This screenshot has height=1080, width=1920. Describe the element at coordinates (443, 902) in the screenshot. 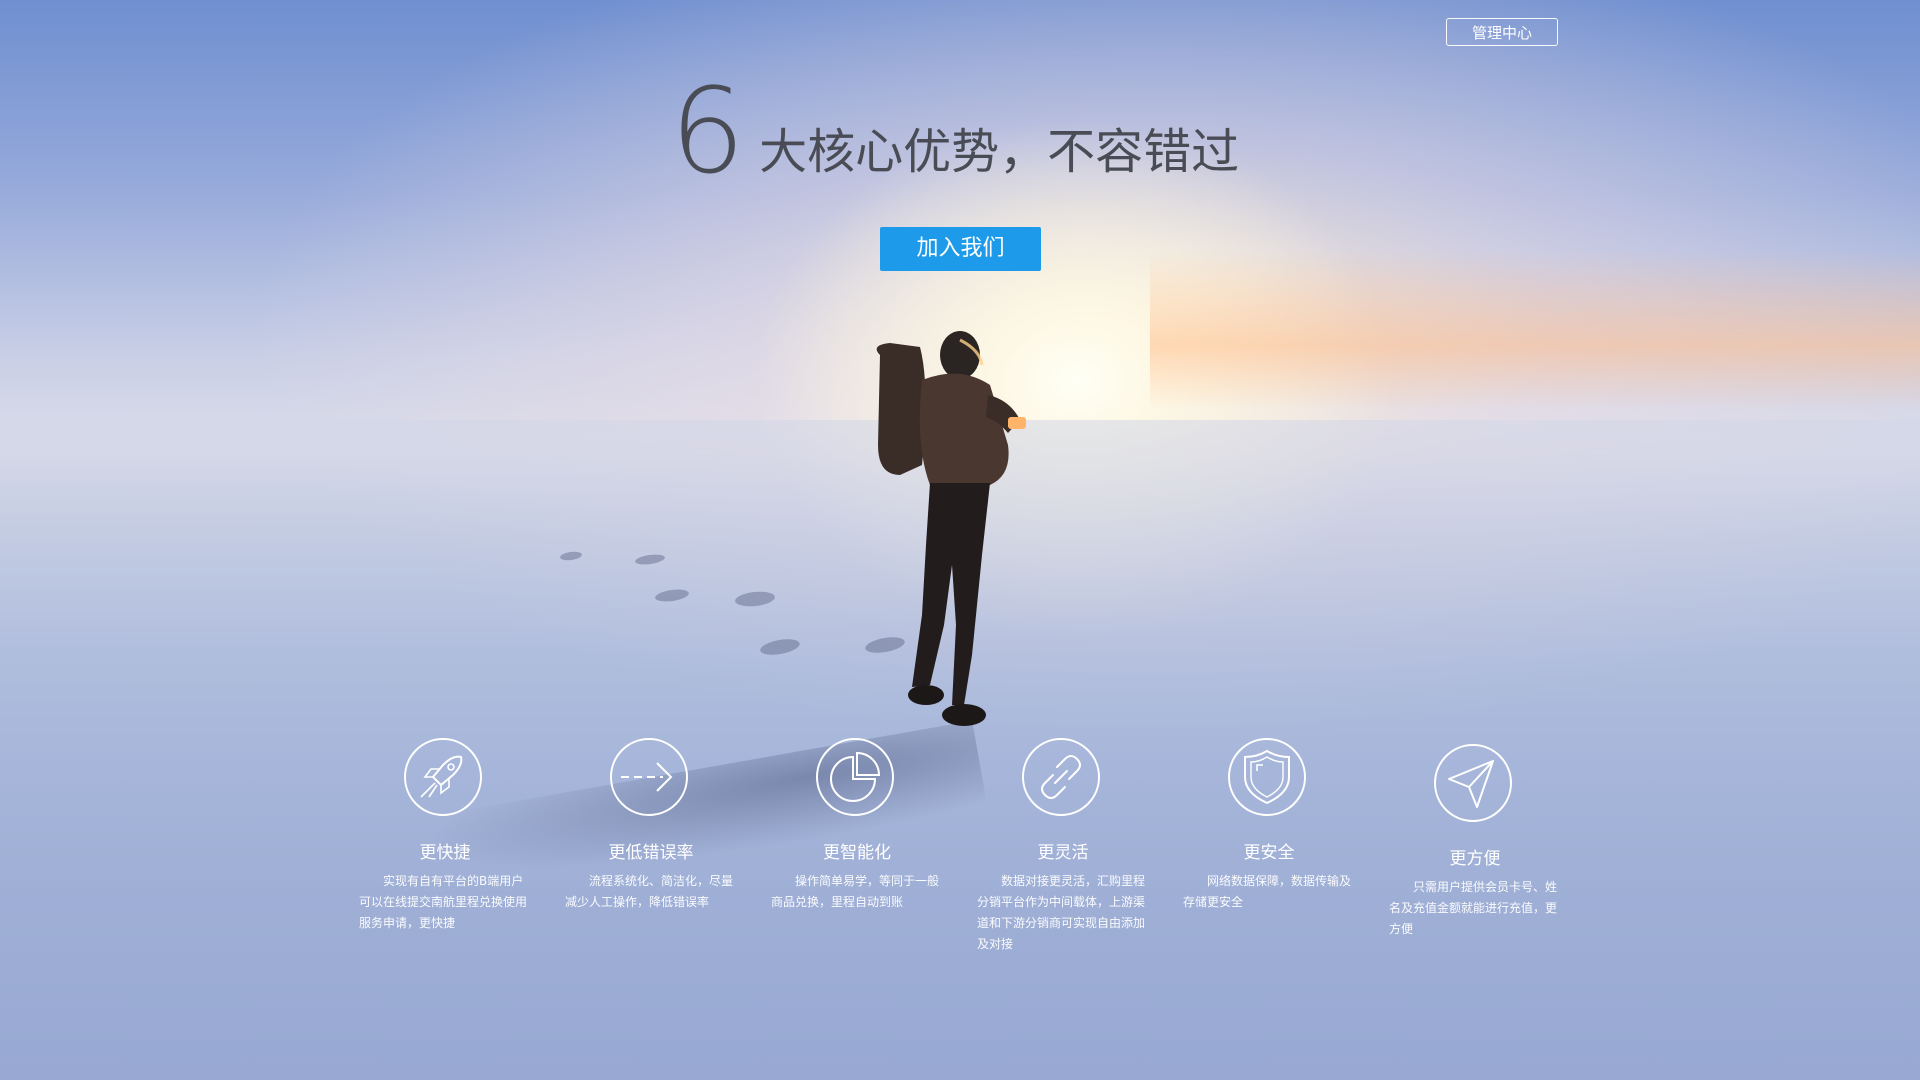

I see `feature-description: 实现有自有平台的B端用户可以在线提交南航里程兑换使用服务申请，更快捷` at that location.